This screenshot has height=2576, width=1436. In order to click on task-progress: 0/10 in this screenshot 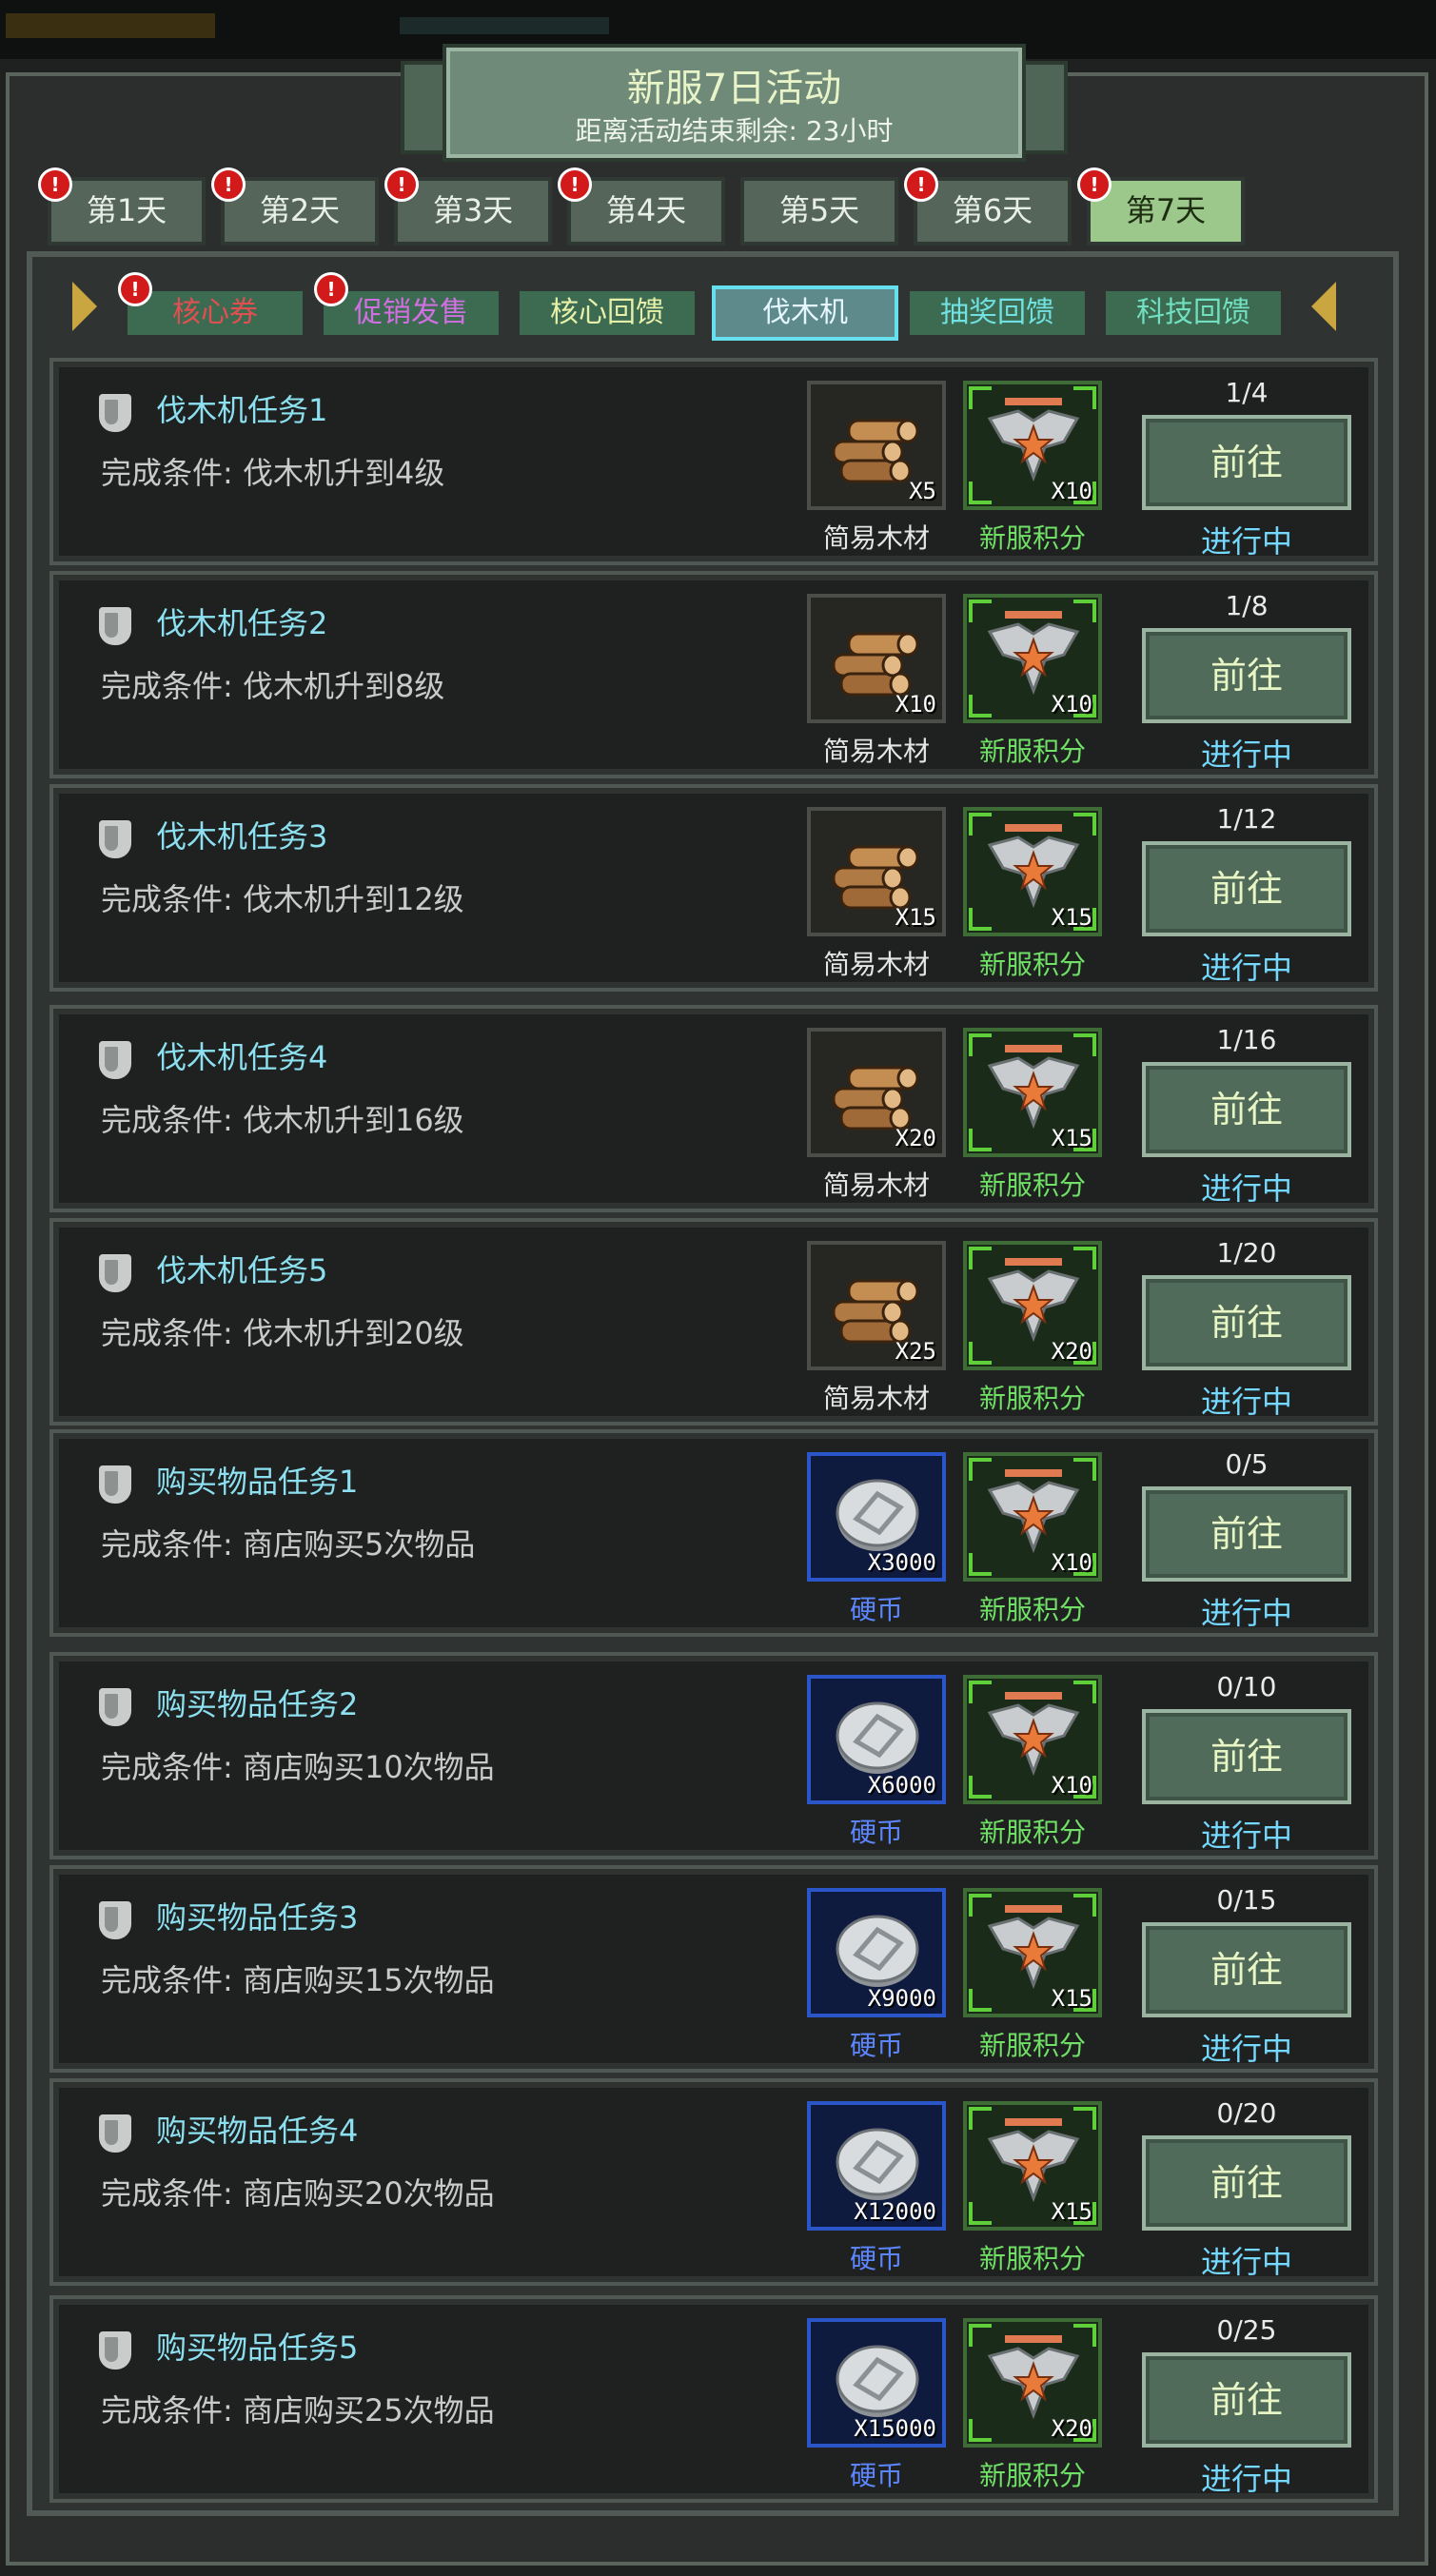, I will do `click(1246, 1686)`.